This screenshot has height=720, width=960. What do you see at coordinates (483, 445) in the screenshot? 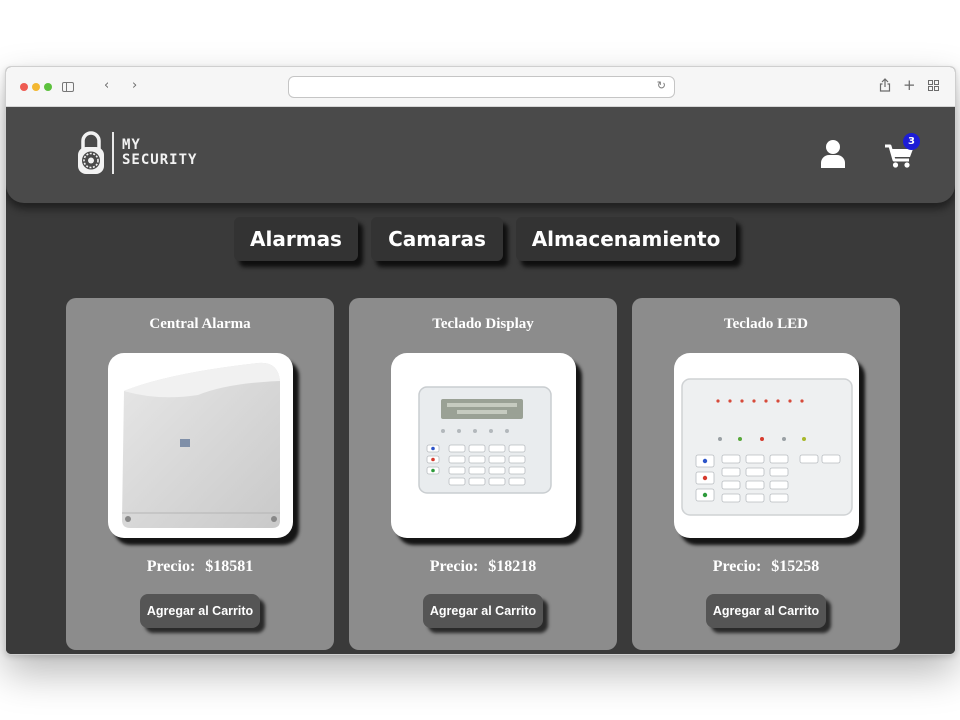
I see `product-image-keypad-display` at bounding box center [483, 445].